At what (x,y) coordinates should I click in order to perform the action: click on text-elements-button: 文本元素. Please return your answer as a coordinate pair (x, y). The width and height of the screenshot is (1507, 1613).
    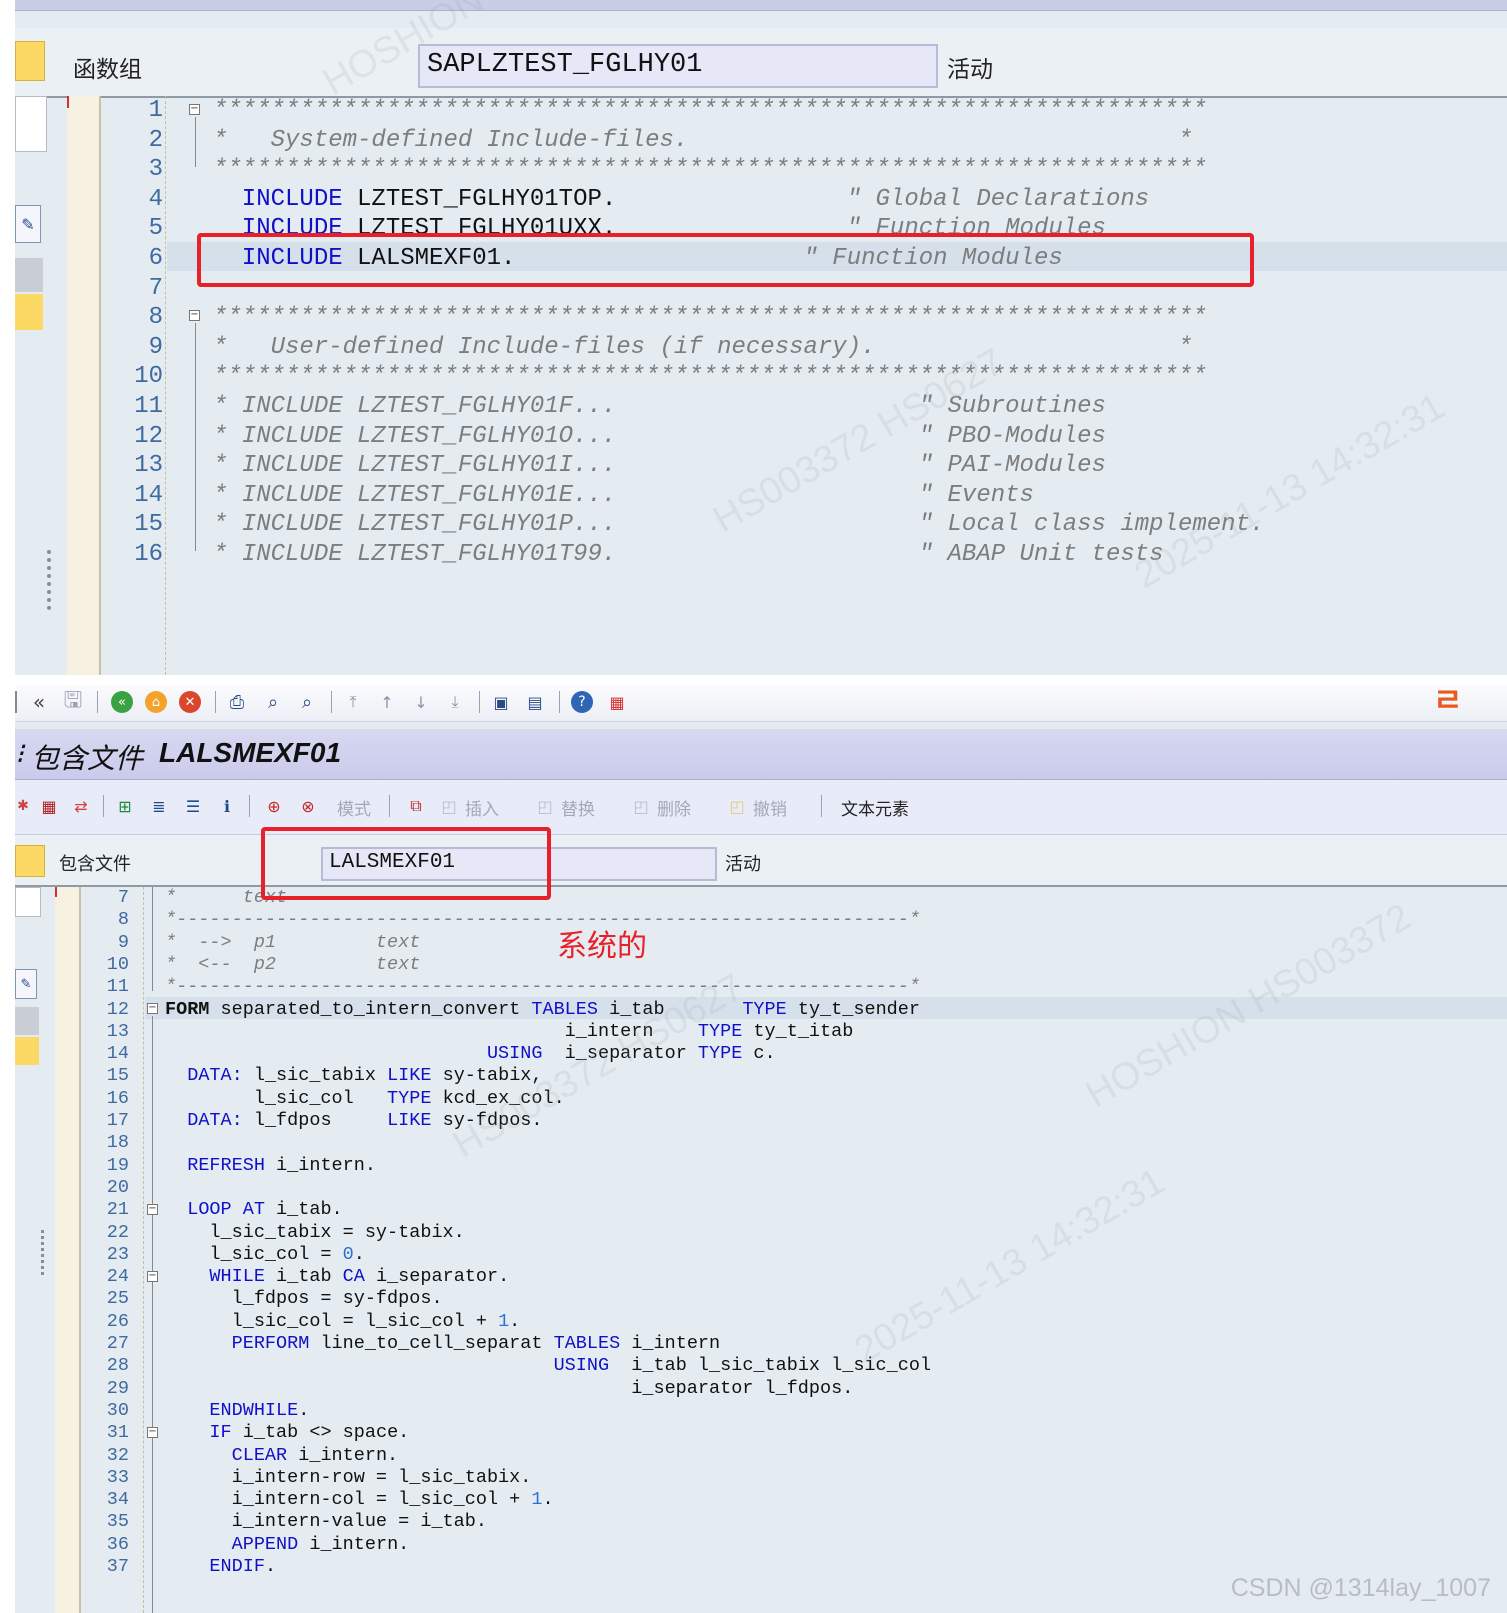
    Looking at the image, I should click on (875, 807).